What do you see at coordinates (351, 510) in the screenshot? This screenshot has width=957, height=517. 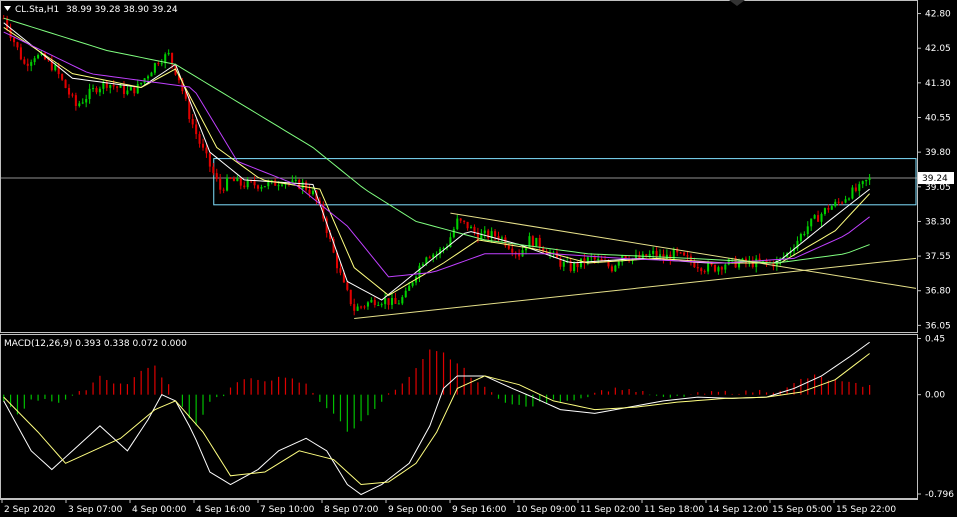 I see `time-tick-label: 8 Sep 07:00` at bounding box center [351, 510].